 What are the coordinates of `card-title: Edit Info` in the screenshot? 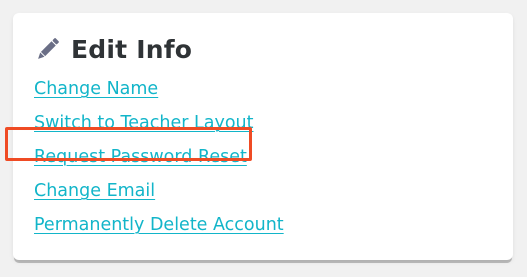 It's located at (132, 49).